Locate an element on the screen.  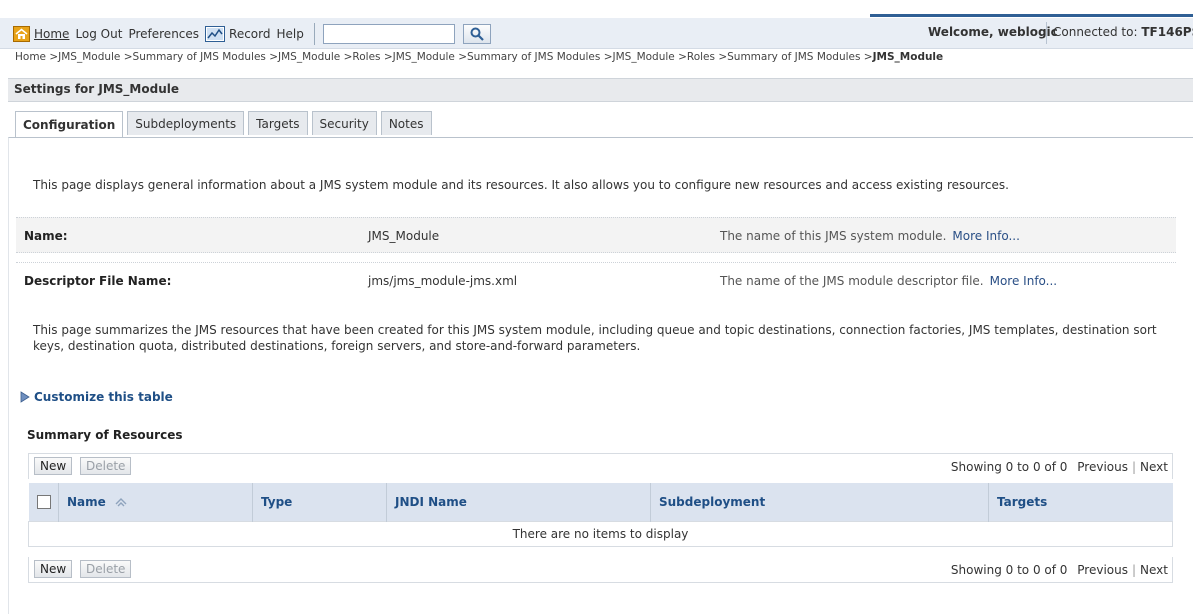
property-value: JMS_Module is located at coordinates (404, 236).